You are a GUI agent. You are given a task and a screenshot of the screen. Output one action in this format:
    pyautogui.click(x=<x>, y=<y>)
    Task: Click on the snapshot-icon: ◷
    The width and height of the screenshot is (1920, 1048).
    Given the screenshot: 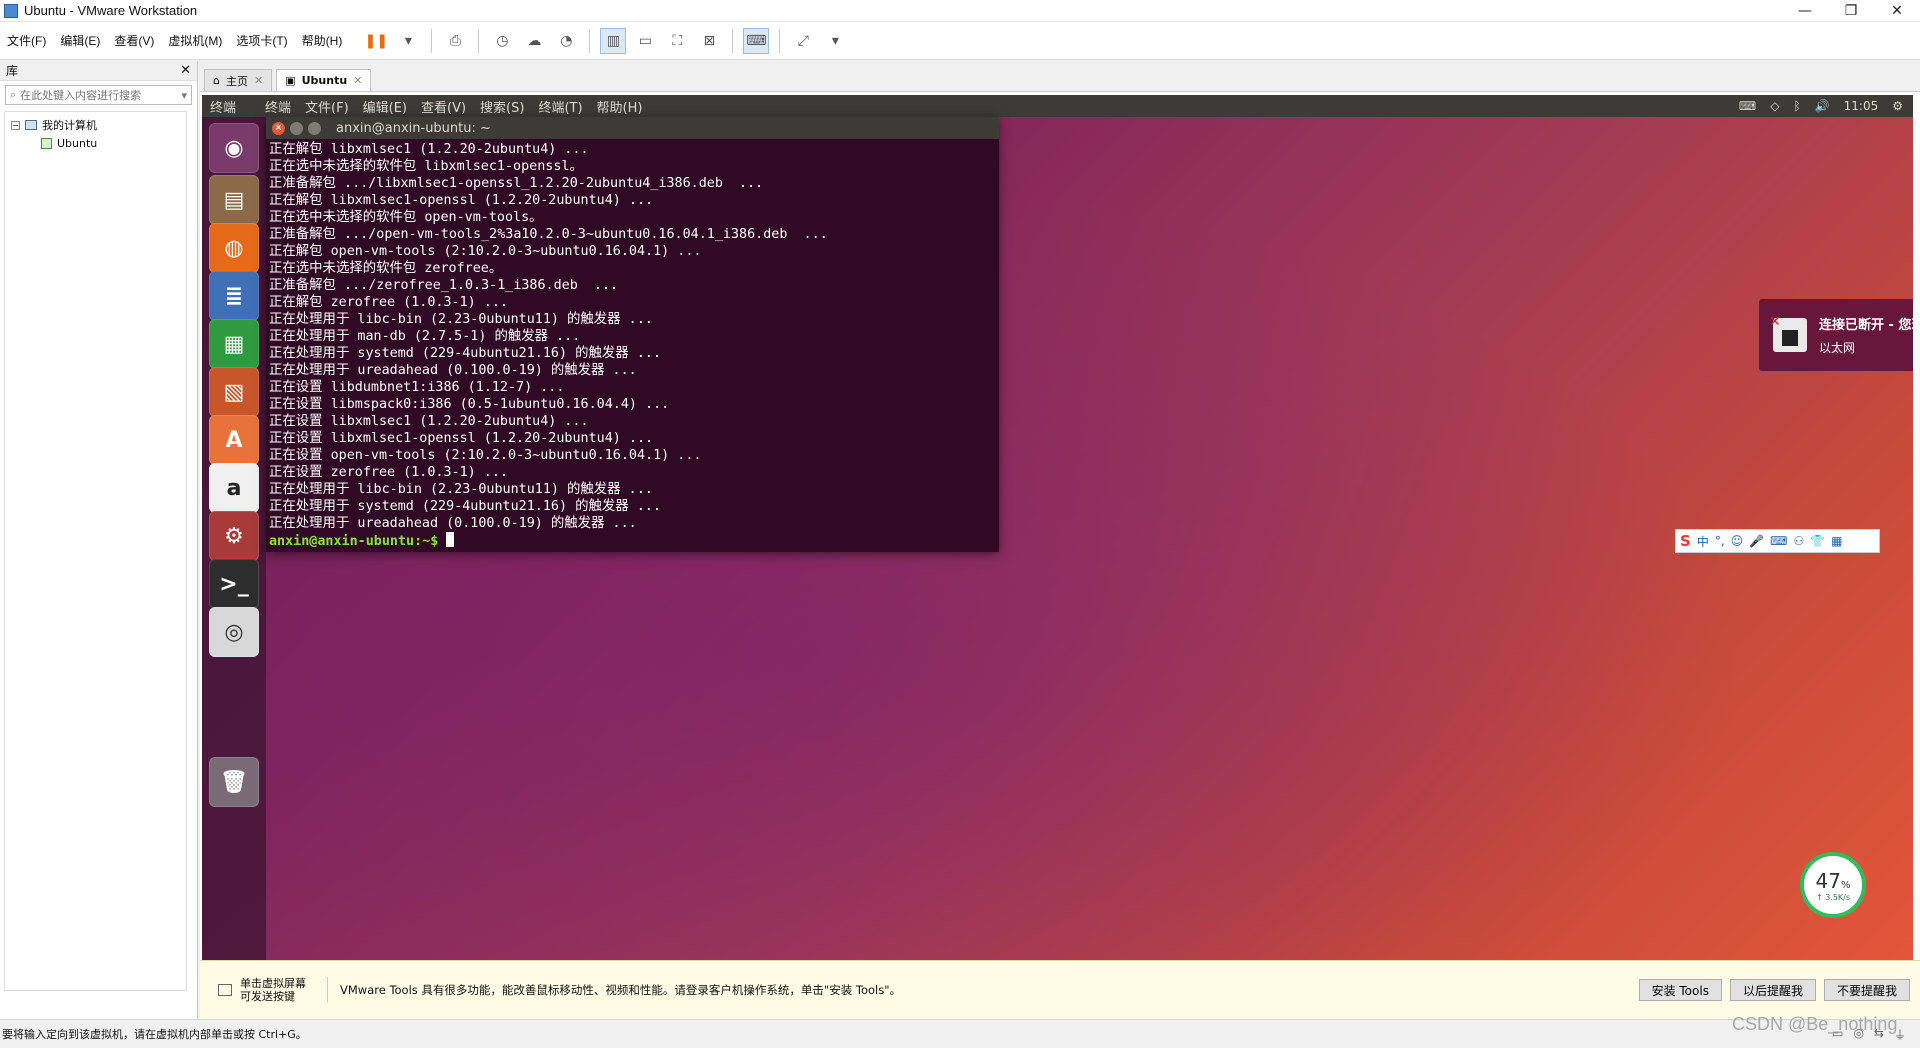 What is the action you would take?
    pyautogui.click(x=502, y=41)
    